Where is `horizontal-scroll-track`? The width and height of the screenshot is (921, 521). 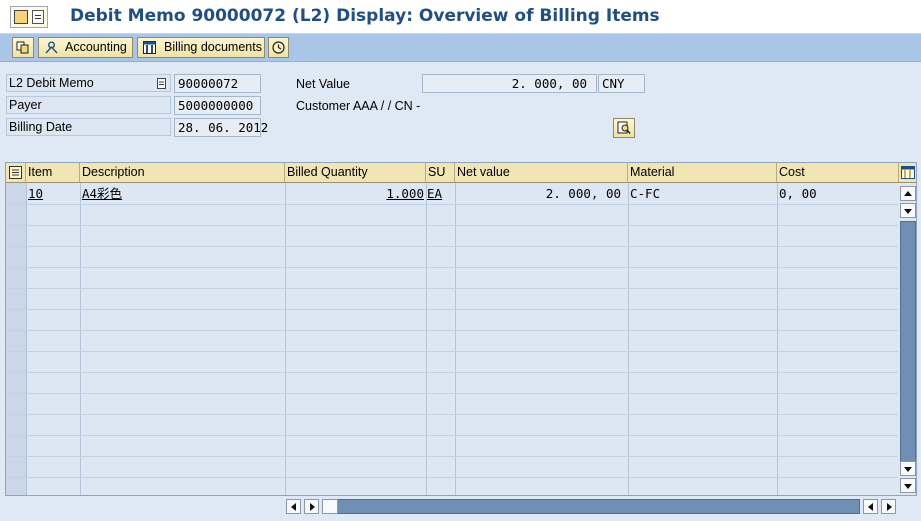 horizontal-scroll-track is located at coordinates (591, 506).